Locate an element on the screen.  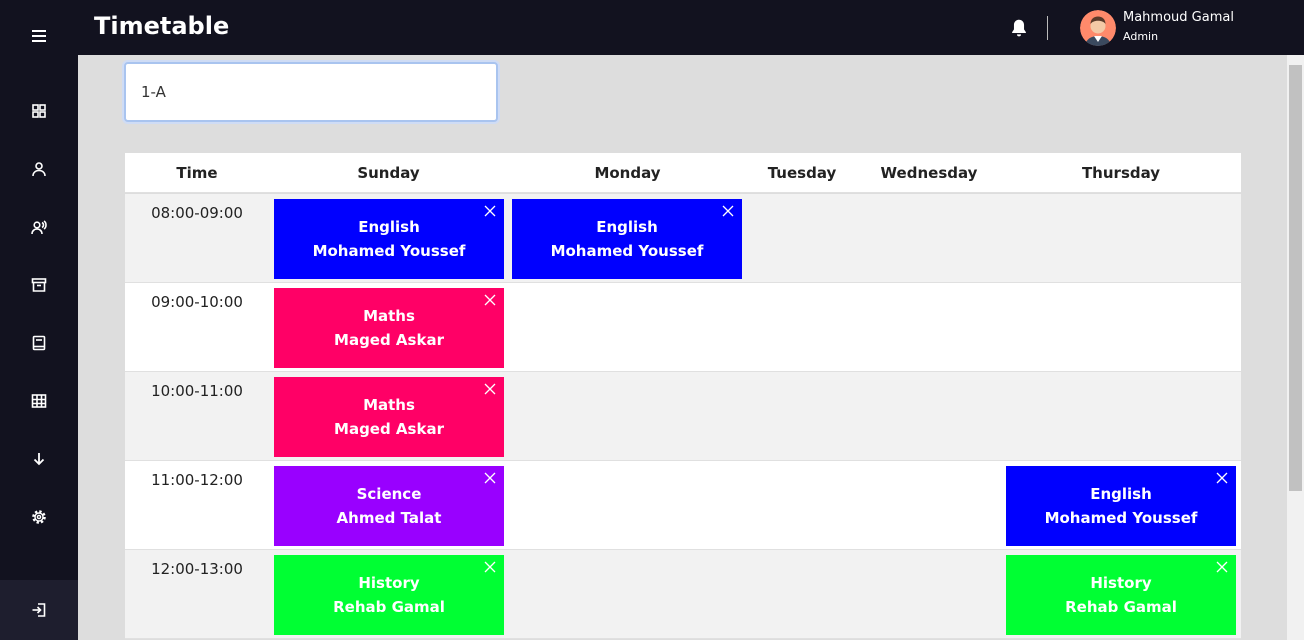
header-sunday: Sunday is located at coordinates (388, 173).